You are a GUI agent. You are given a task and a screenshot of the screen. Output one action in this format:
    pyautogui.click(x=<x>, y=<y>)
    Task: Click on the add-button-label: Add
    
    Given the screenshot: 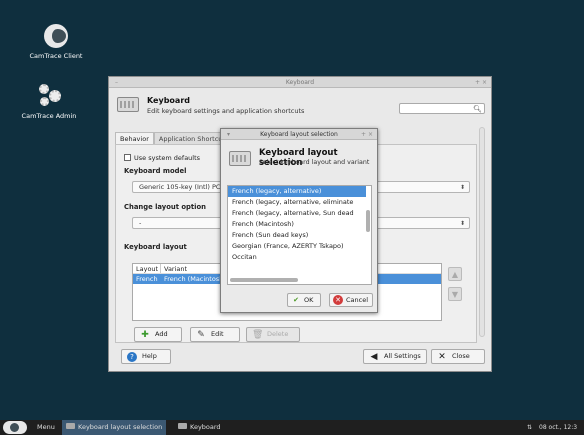 What is the action you would take?
    pyautogui.click(x=161, y=334)
    